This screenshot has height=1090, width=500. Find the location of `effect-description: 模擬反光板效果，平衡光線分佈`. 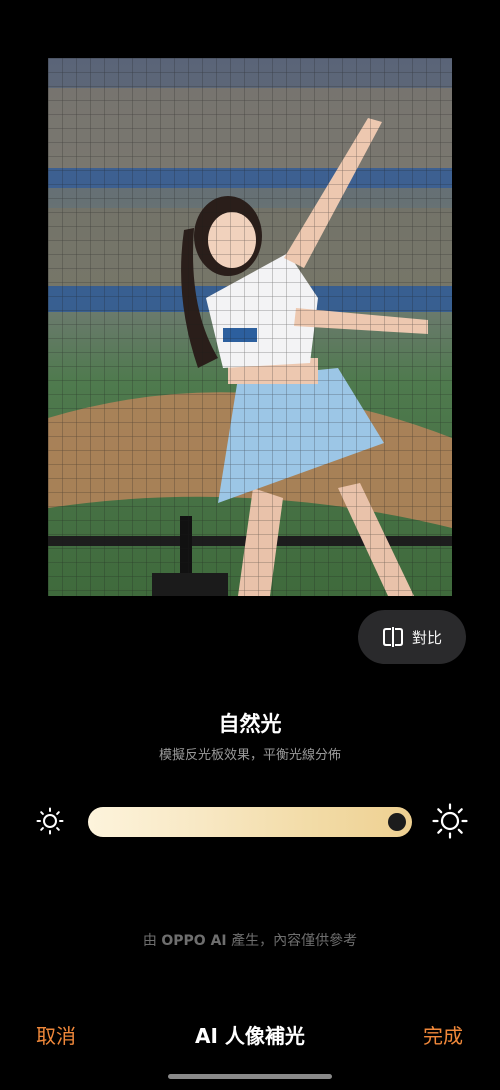

effect-description: 模擬反光板效果，平衡光線分佈 is located at coordinates (249, 755).